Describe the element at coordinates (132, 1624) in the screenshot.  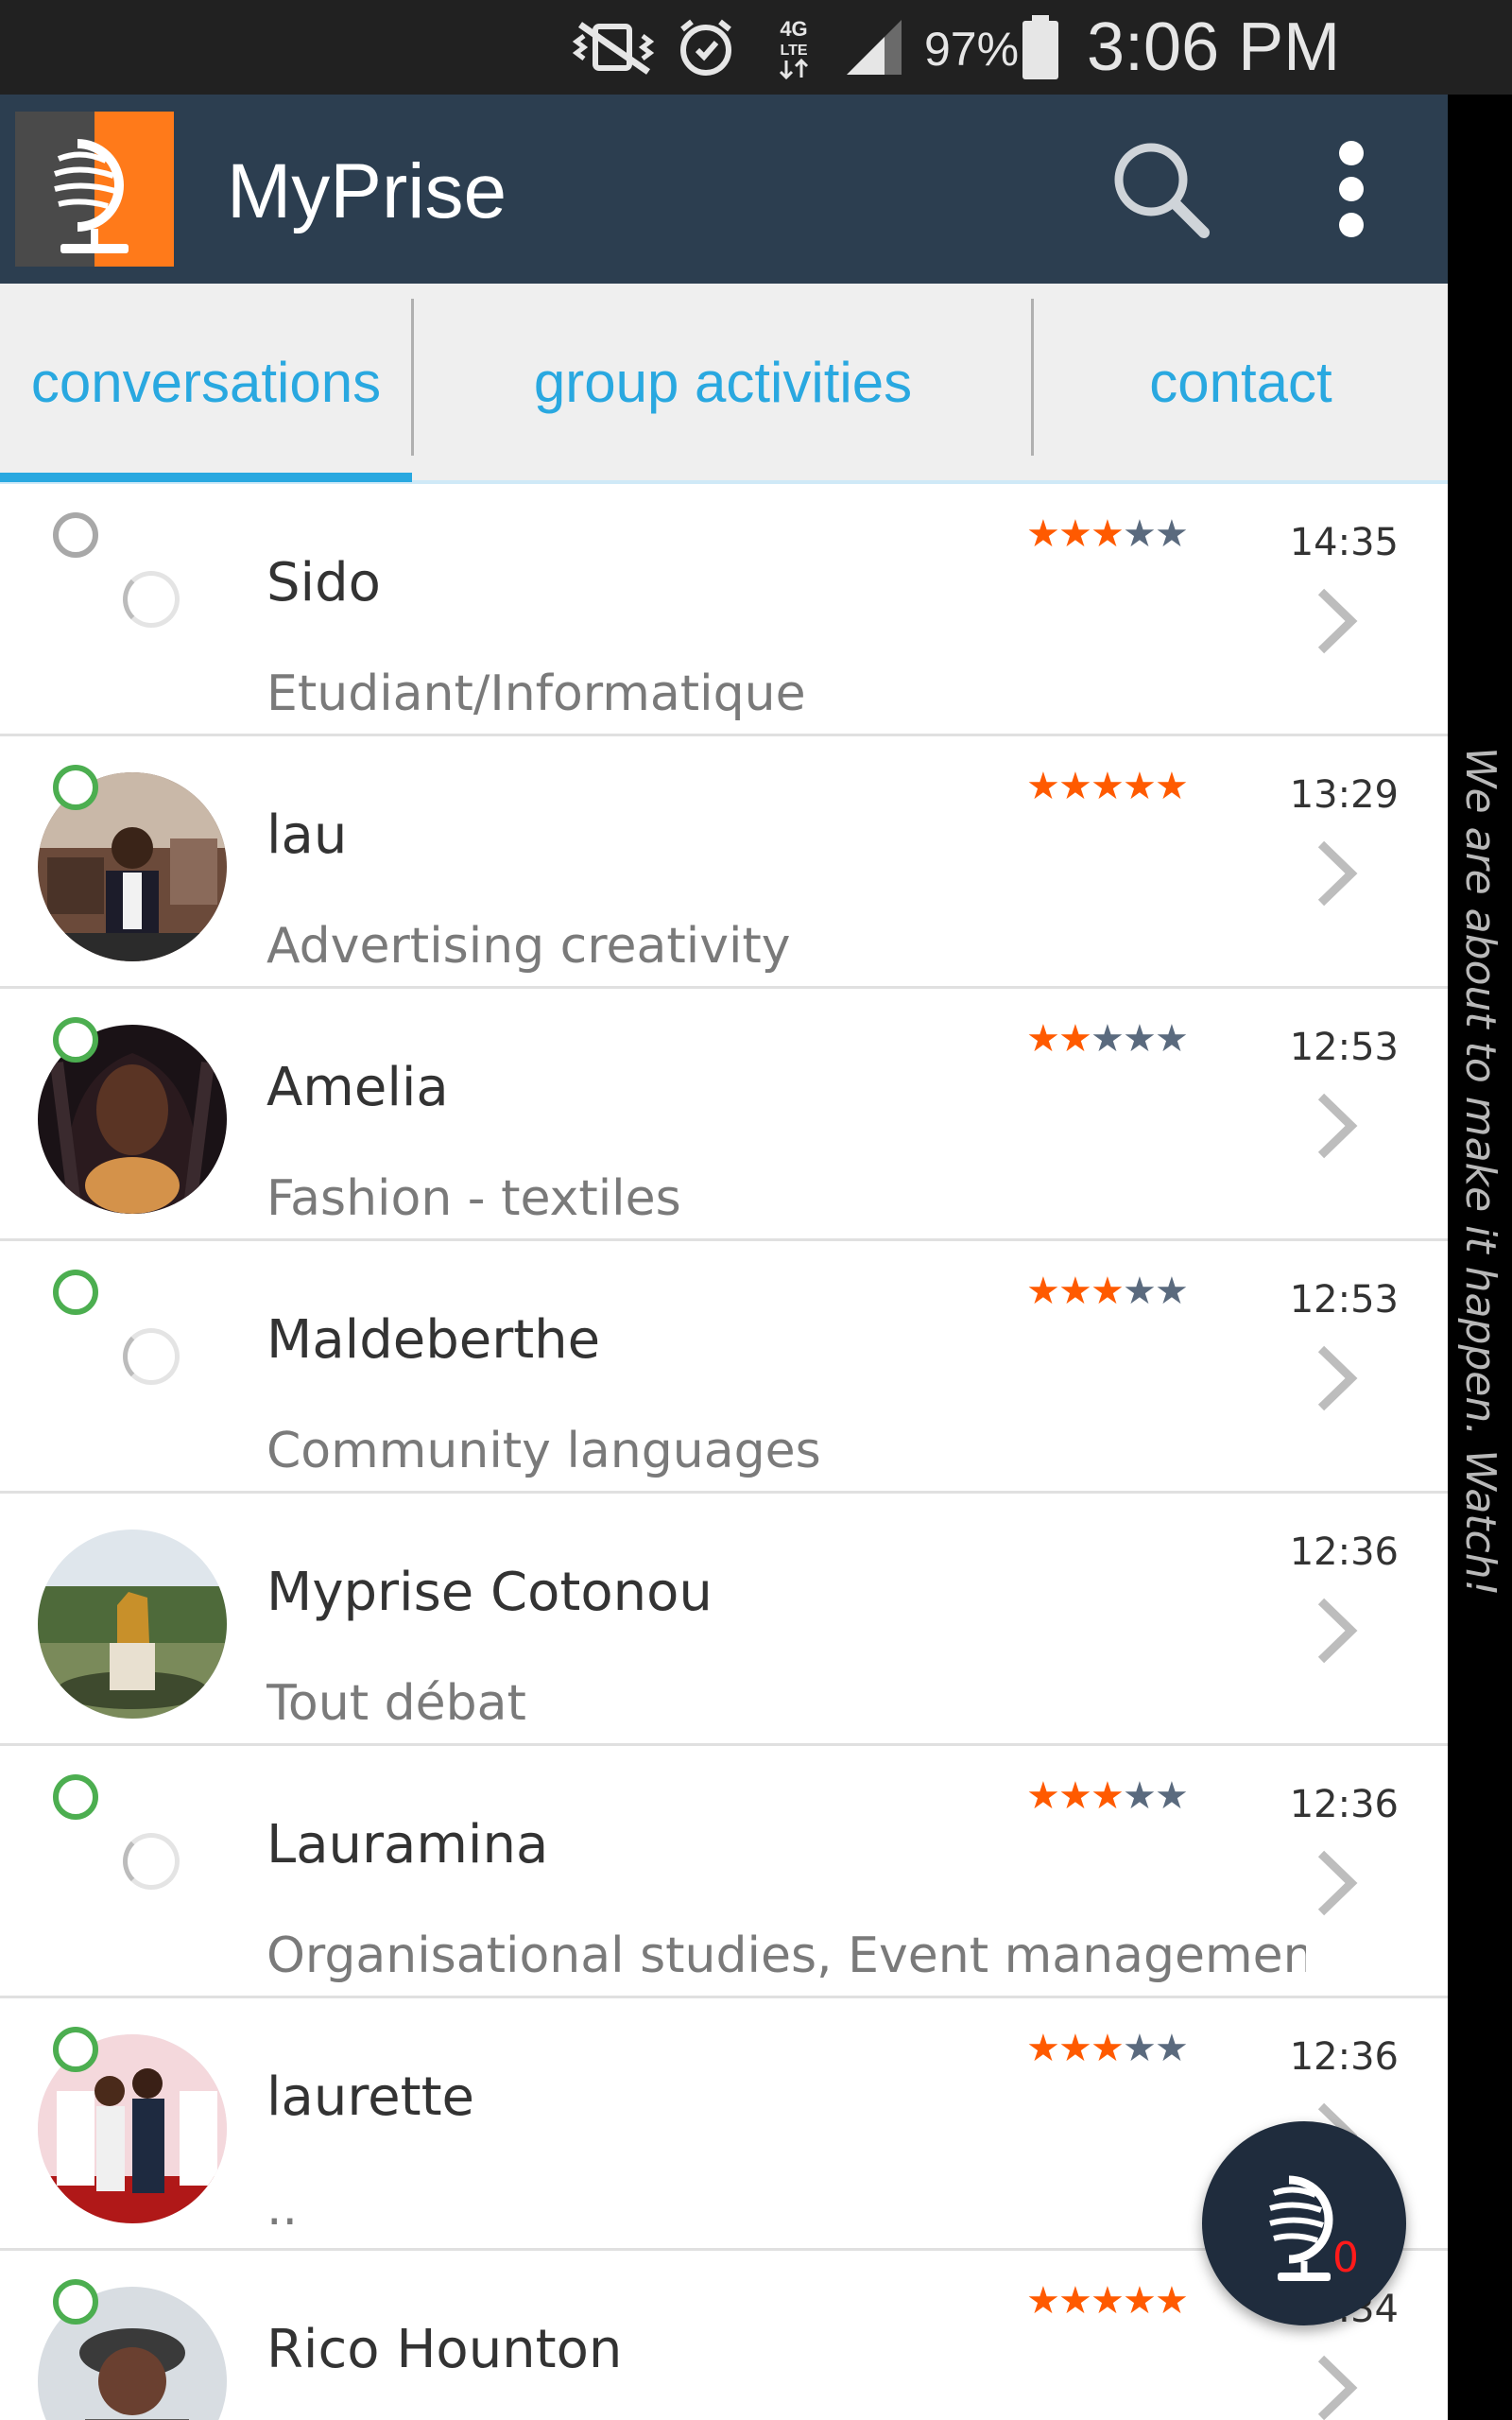
I see `avatar` at that location.